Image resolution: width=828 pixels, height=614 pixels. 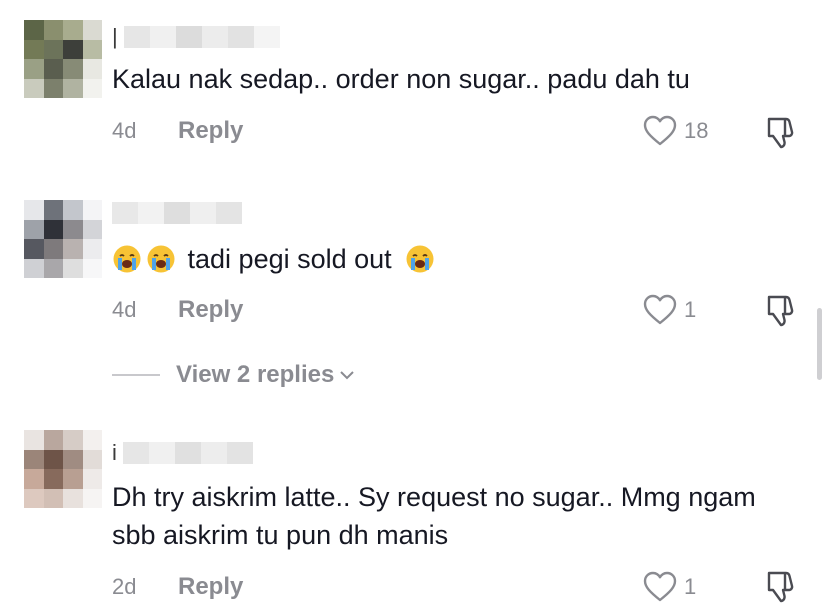 What do you see at coordinates (450, 259) in the screenshot?
I see `comment-text: tadi pegi sold out` at bounding box center [450, 259].